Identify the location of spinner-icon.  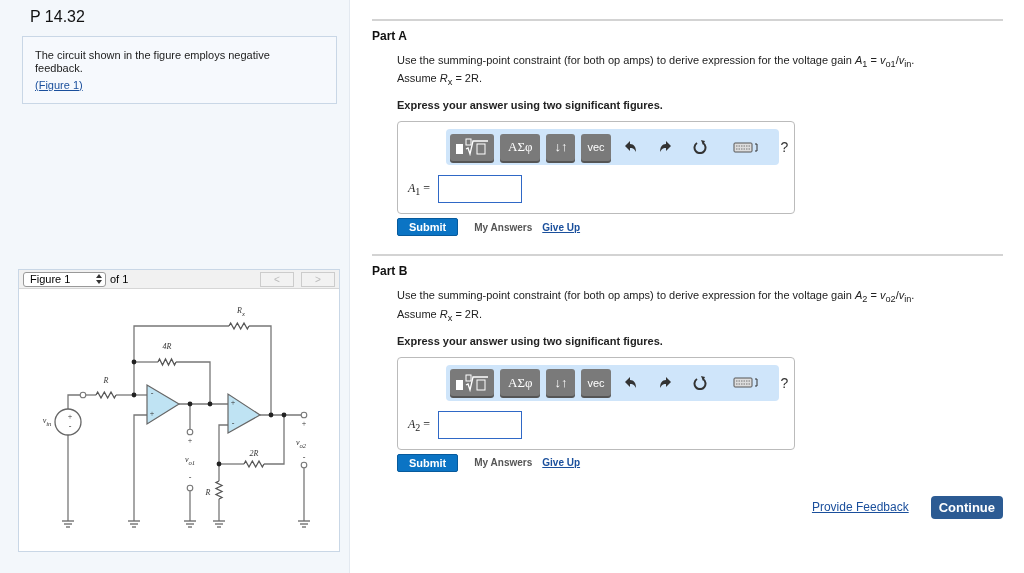
(99, 279).